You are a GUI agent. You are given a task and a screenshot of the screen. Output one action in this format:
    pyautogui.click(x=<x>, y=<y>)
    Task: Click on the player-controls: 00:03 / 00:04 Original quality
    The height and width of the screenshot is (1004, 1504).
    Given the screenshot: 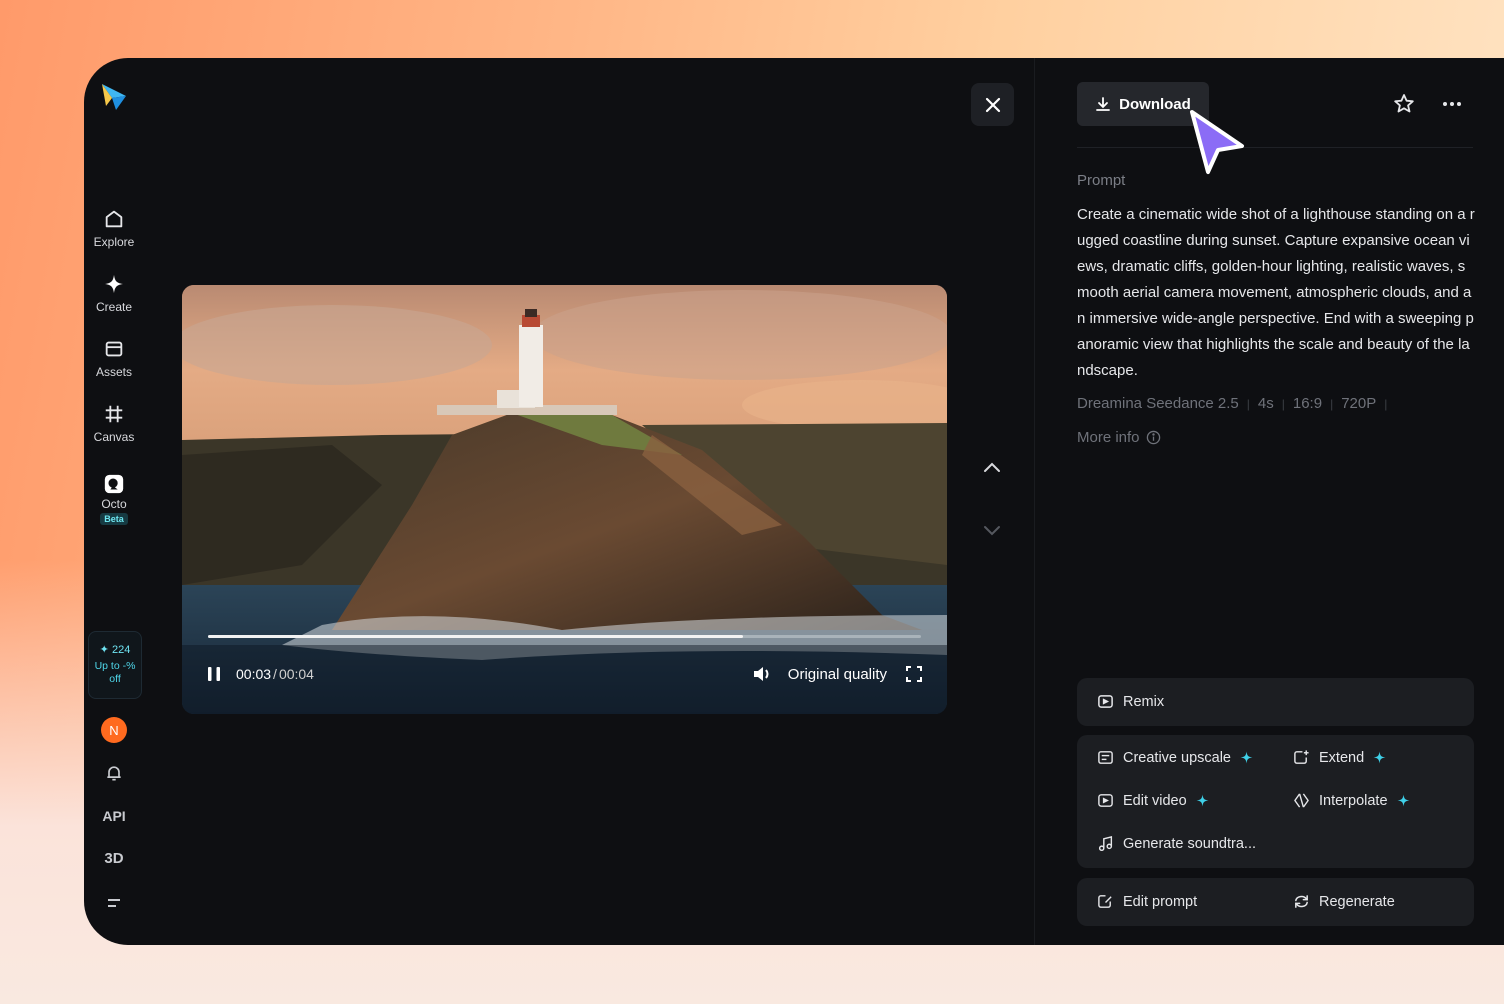 What is the action you would take?
    pyautogui.click(x=564, y=674)
    